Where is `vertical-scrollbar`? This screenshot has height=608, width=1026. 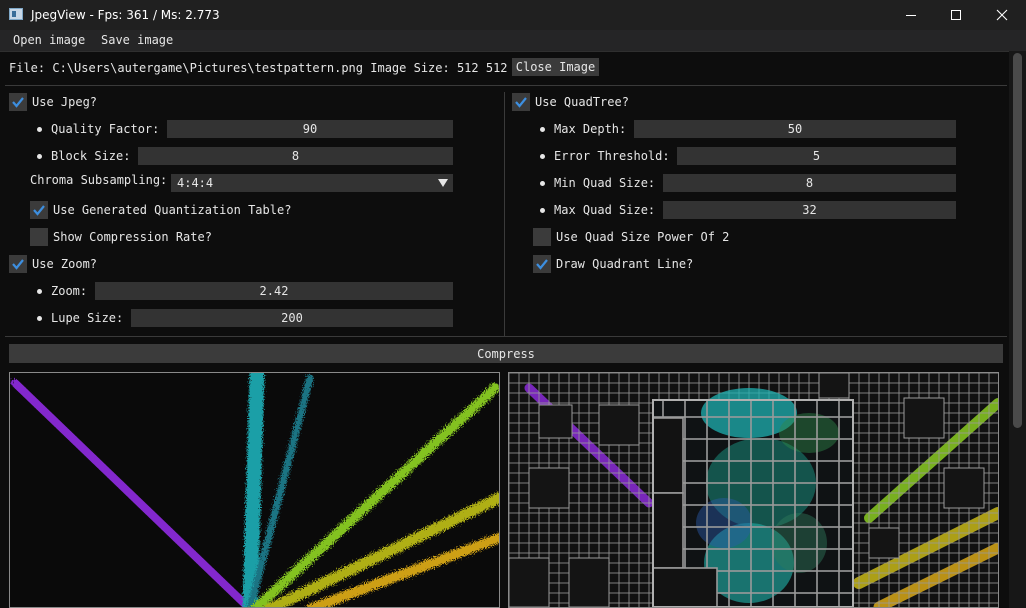
vertical-scrollbar is located at coordinates (1017, 329).